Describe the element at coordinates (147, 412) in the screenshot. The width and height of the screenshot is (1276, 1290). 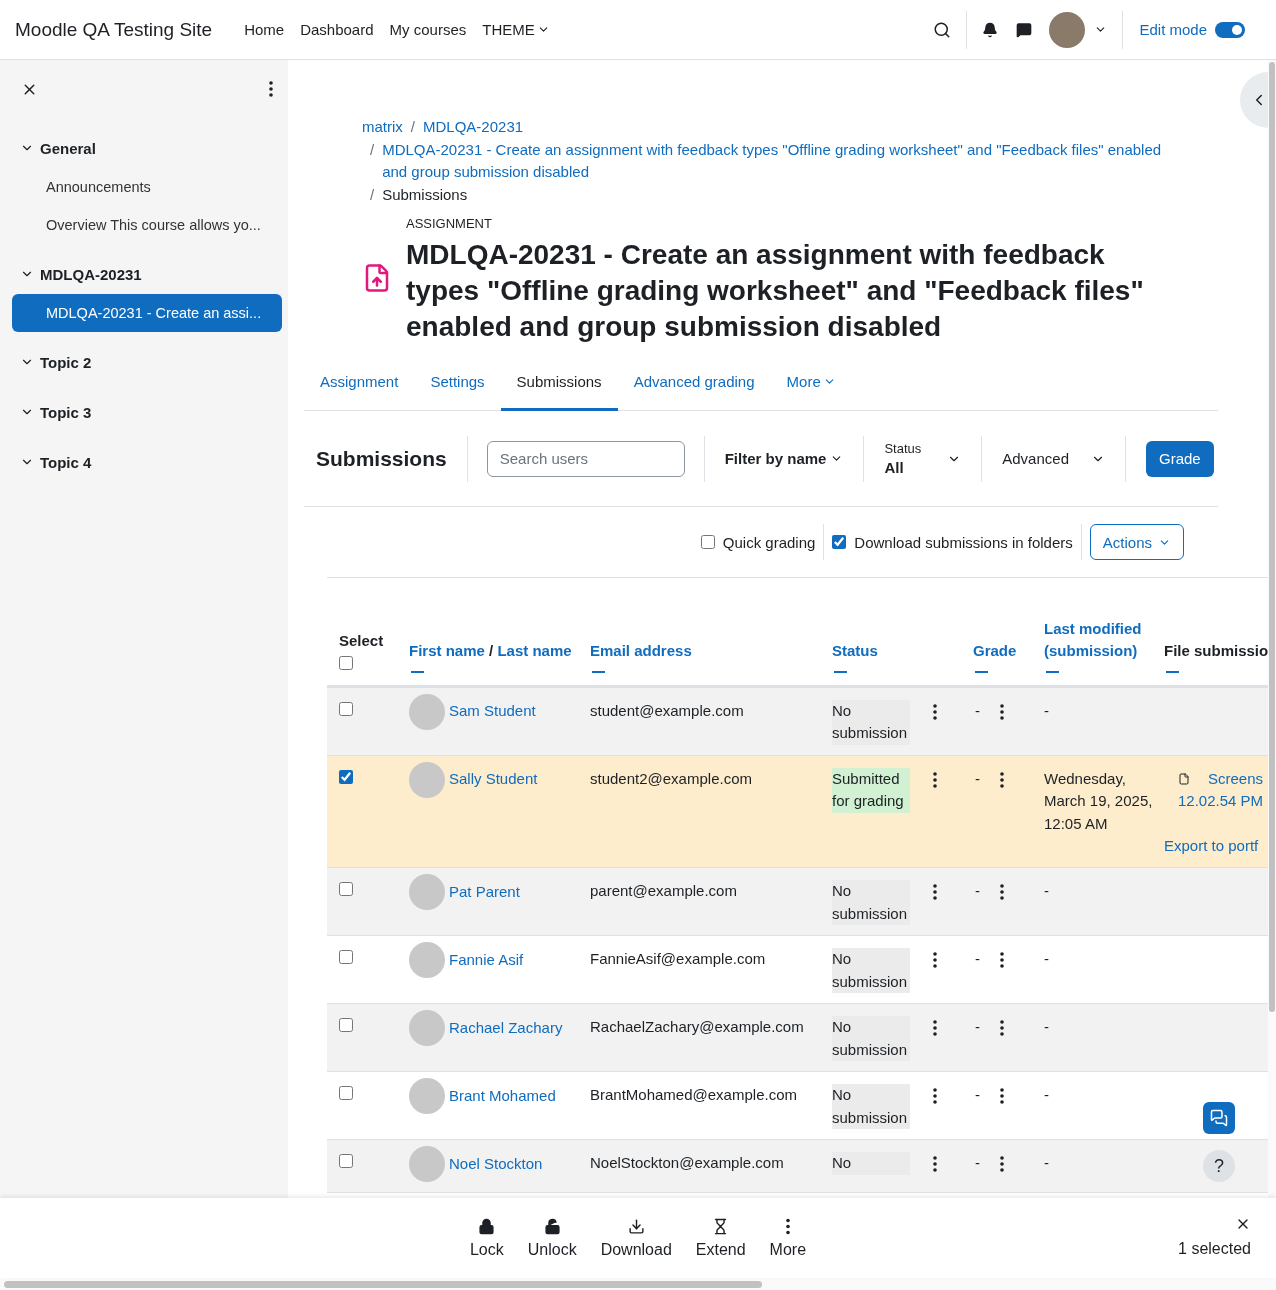
I see `section-heading: Topic 3` at that location.